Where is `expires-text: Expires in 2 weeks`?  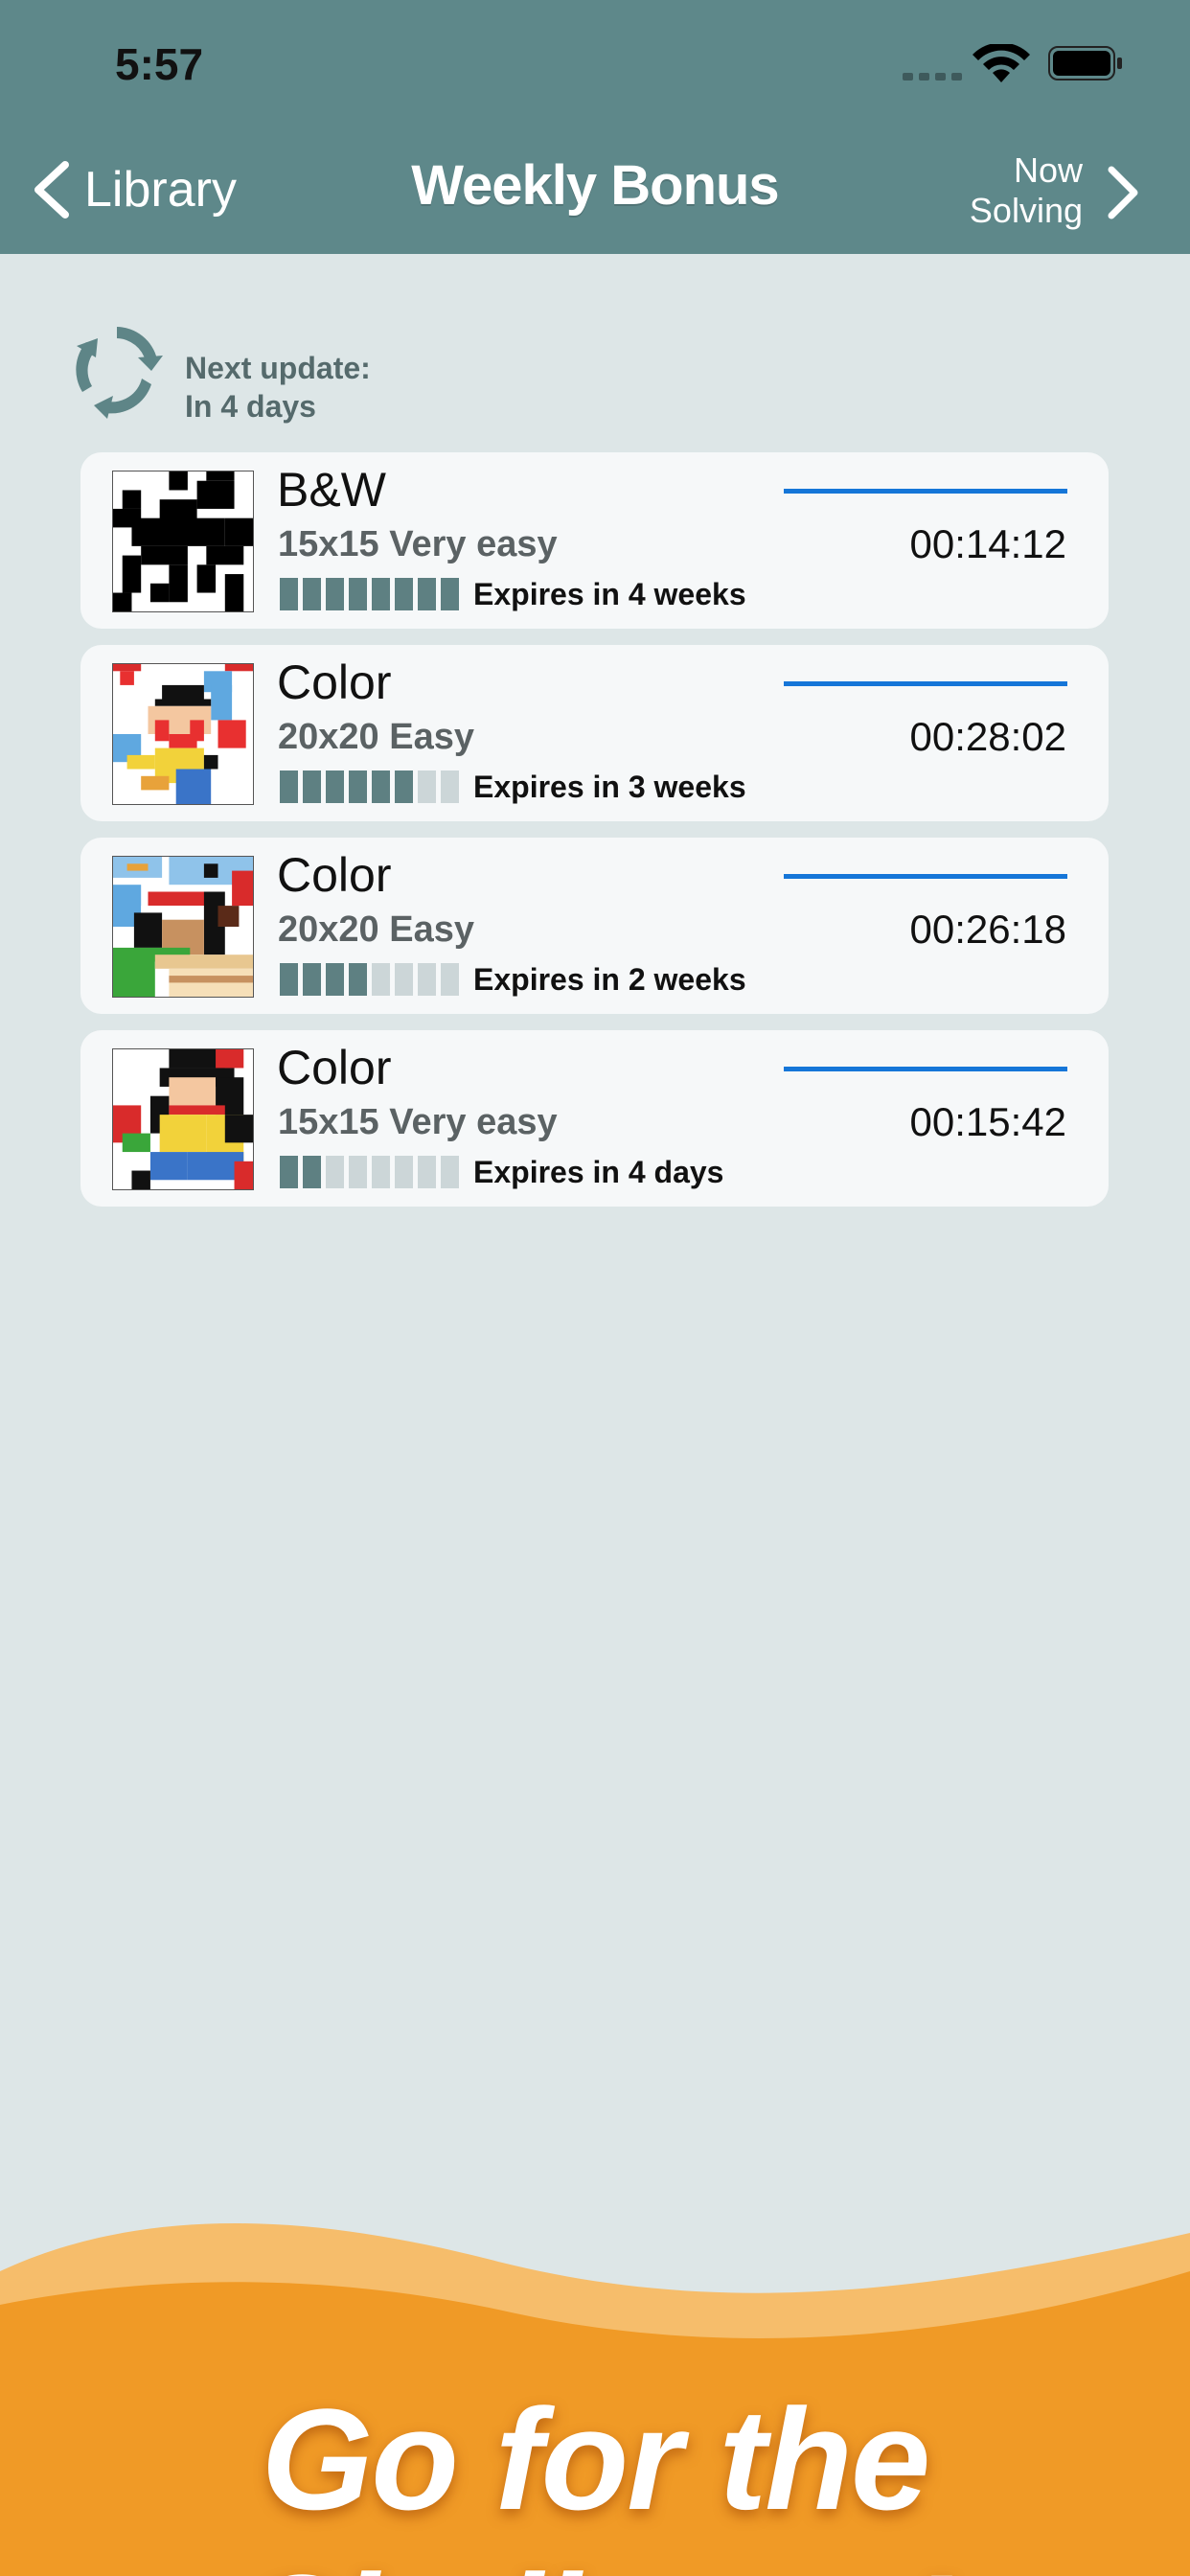
expires-text: Expires in 2 weeks is located at coordinates (609, 979).